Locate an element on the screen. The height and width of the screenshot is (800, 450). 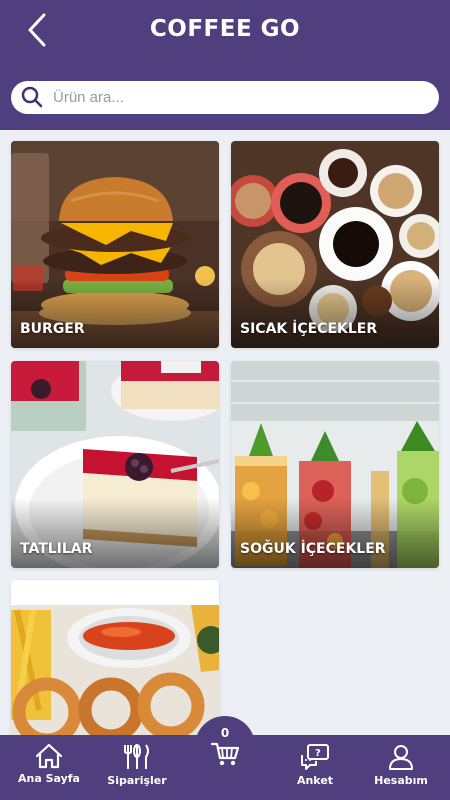
nav-home: Ana Sayfa is located at coordinates (49, 767).